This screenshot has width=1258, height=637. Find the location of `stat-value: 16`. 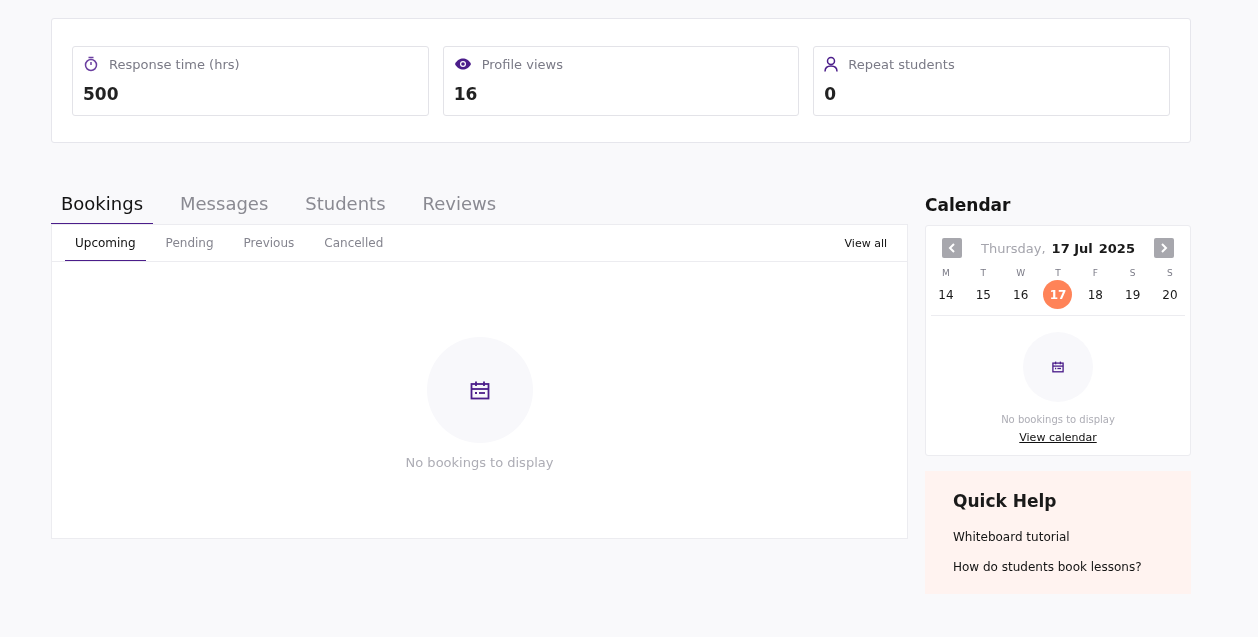

stat-value: 16 is located at coordinates (466, 94).